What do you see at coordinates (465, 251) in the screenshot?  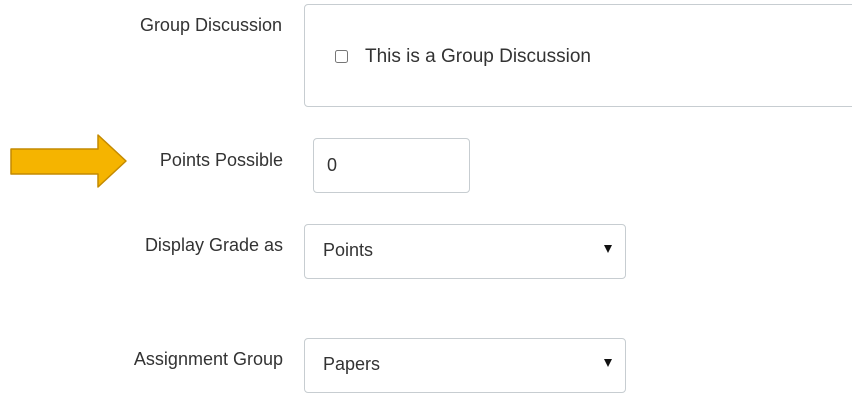 I see `display-grade-select: Points` at bounding box center [465, 251].